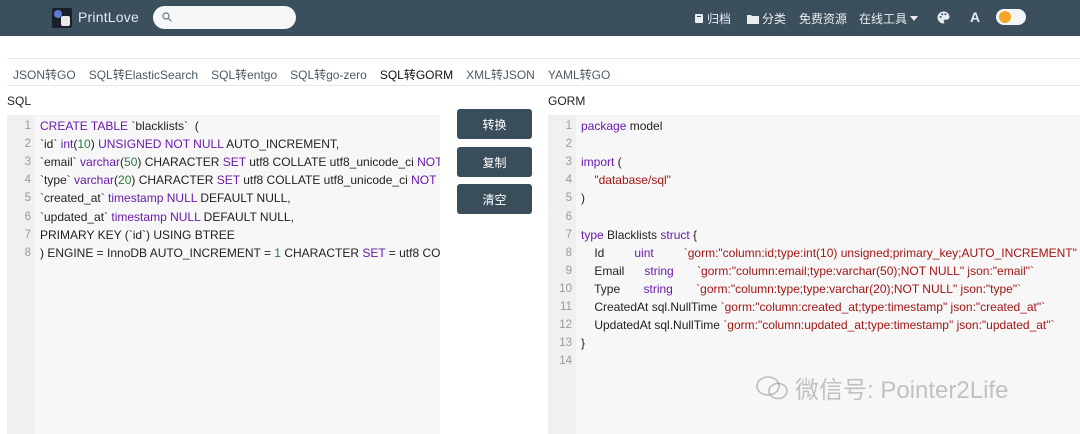 The image size is (1080, 434). I want to click on code-token: "database/sql", so click(632, 180).